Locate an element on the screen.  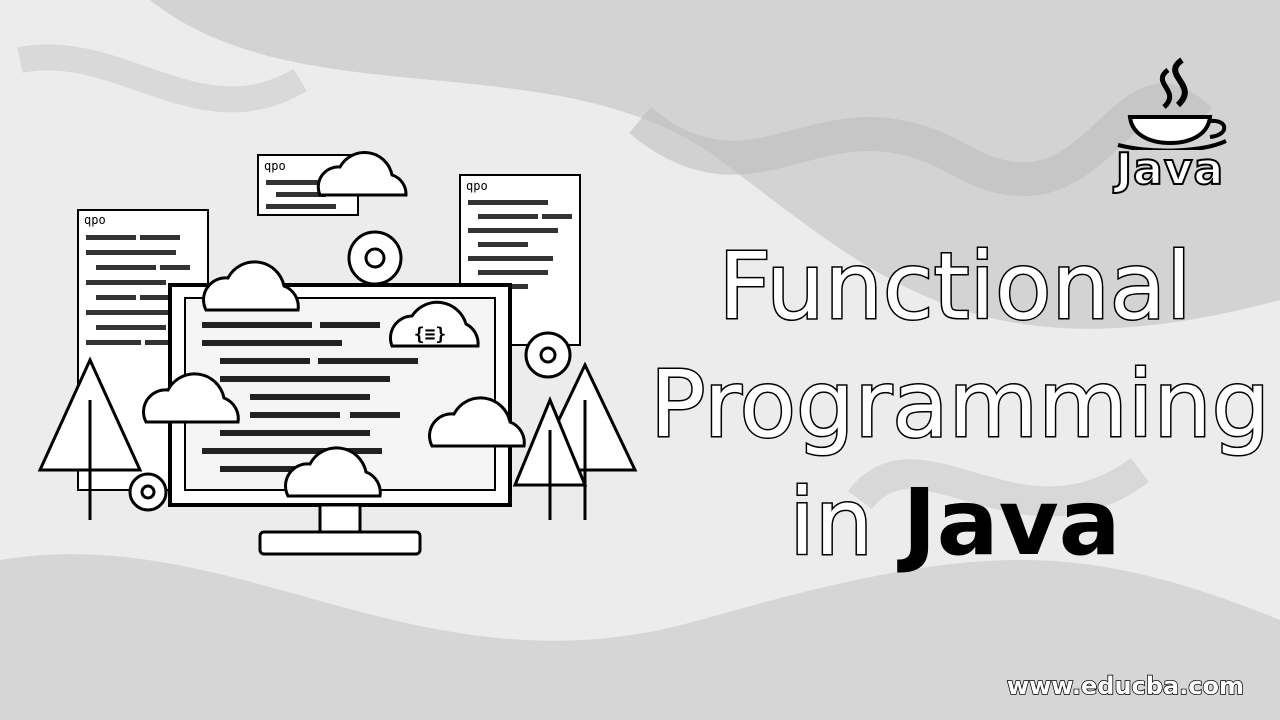
java-logo: Java is located at coordinates (1170, 125).